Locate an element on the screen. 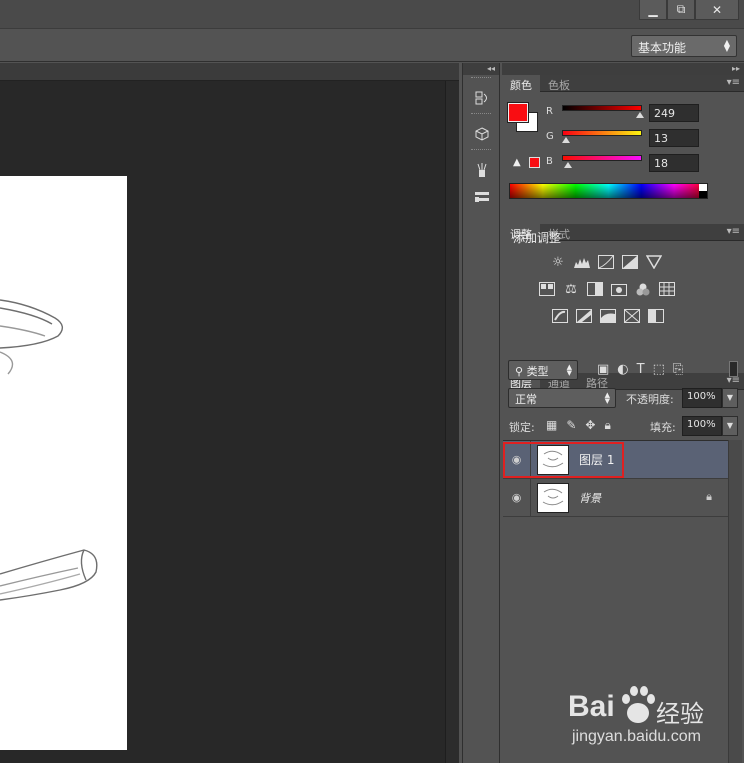 Image resolution: width=744 pixels, height=763 pixels. cube-icon is located at coordinates (482, 134).